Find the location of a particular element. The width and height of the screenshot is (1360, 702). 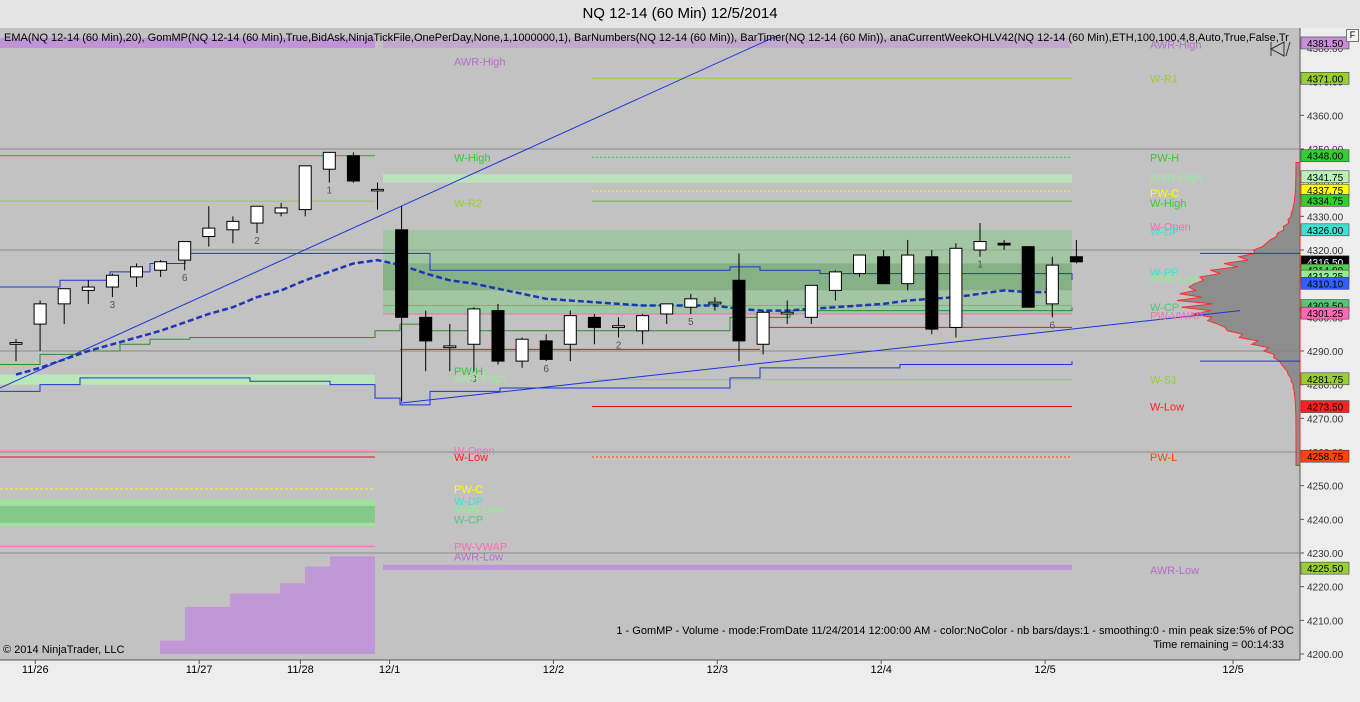

level-label: W-Low is located at coordinates (471, 458).